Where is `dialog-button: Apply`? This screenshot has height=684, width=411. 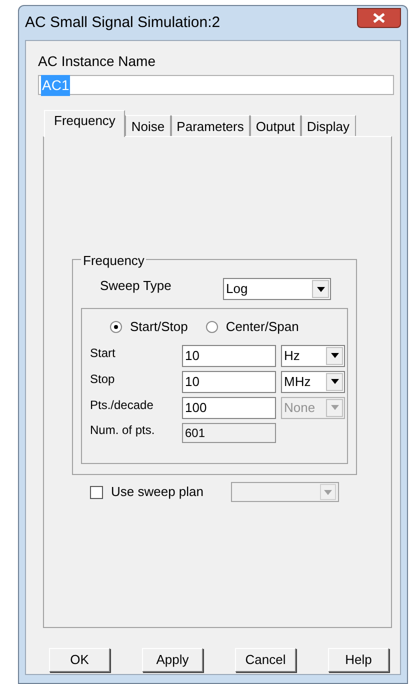 dialog-button: Apply is located at coordinates (172, 660).